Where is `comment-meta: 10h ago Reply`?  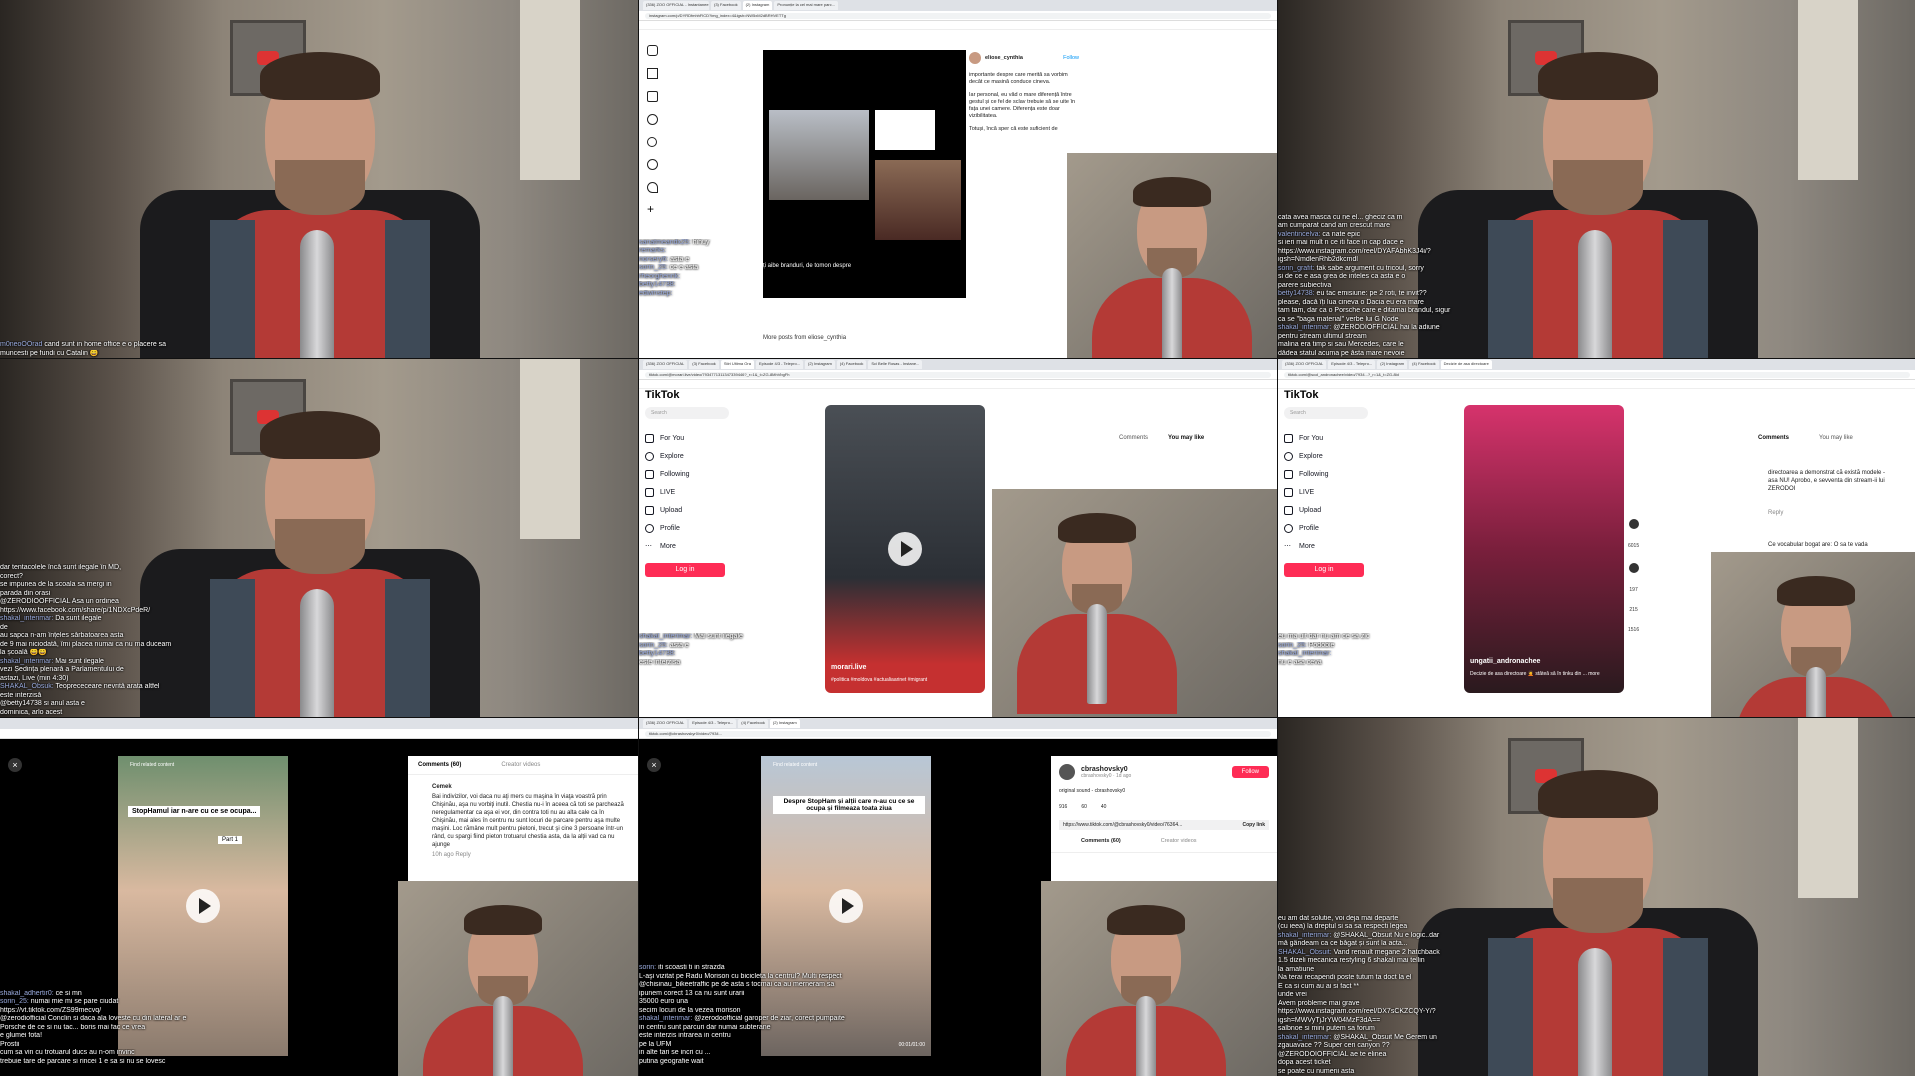
comment-meta: 10h ago Reply is located at coordinates (523, 854).